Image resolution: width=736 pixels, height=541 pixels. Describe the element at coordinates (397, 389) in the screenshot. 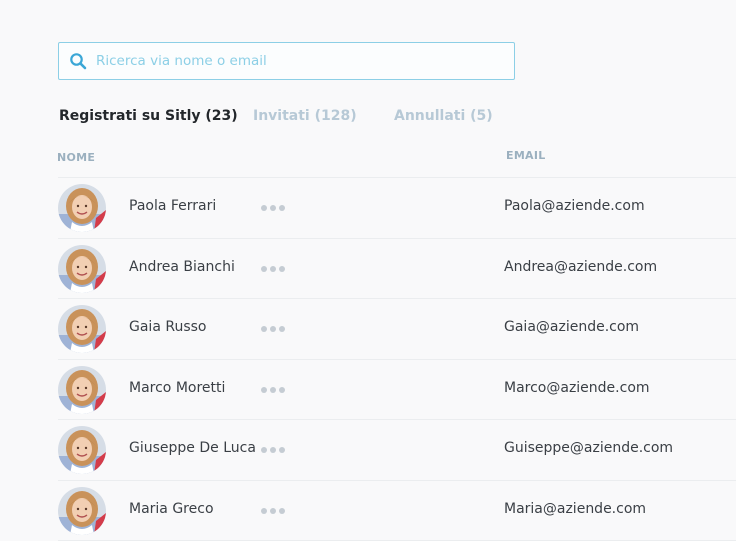

I see `user-row: Marco Moretti Marco@aziende.com` at that location.